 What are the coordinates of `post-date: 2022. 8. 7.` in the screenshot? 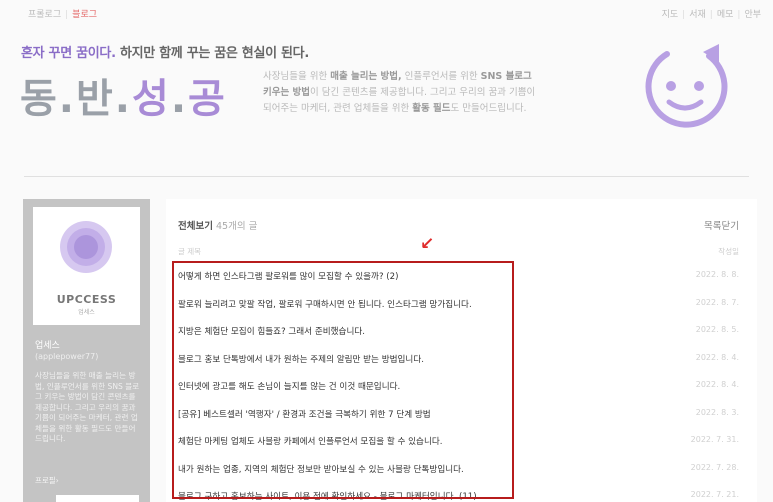 It's located at (717, 302).